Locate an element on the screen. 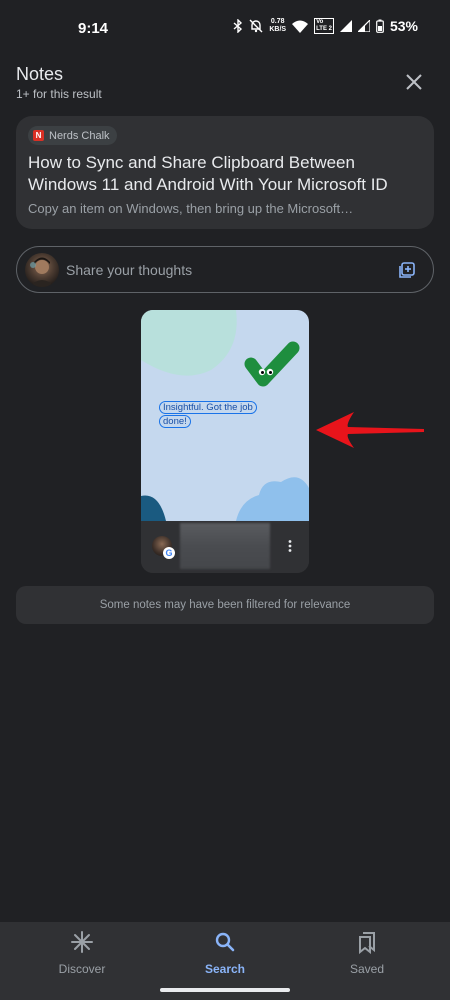 The image size is (450, 1000). nav-discover-label: Discover is located at coordinates (82, 969).